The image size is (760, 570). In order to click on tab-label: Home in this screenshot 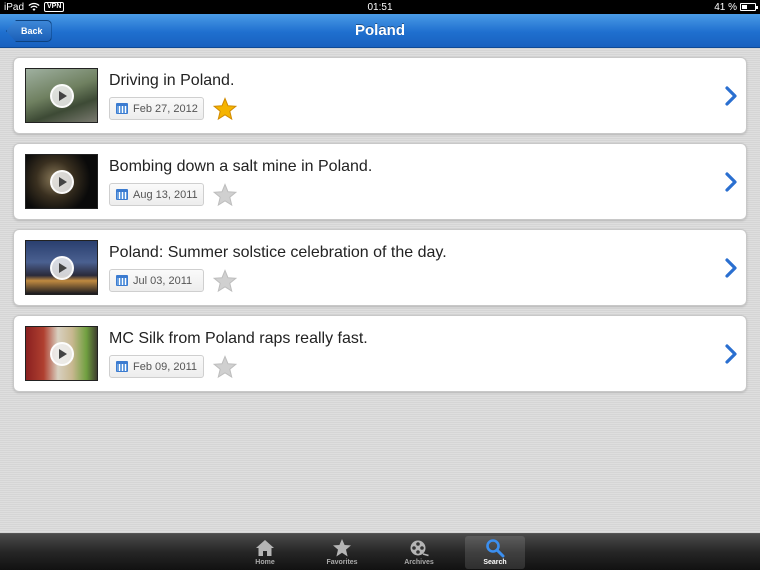, I will do `click(265, 562)`.